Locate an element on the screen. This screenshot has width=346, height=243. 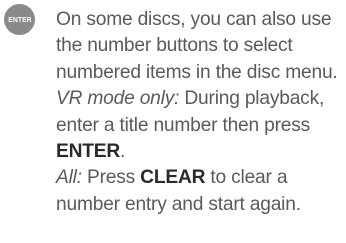
vr-mode-label: VR mode only: is located at coordinates (118, 99).